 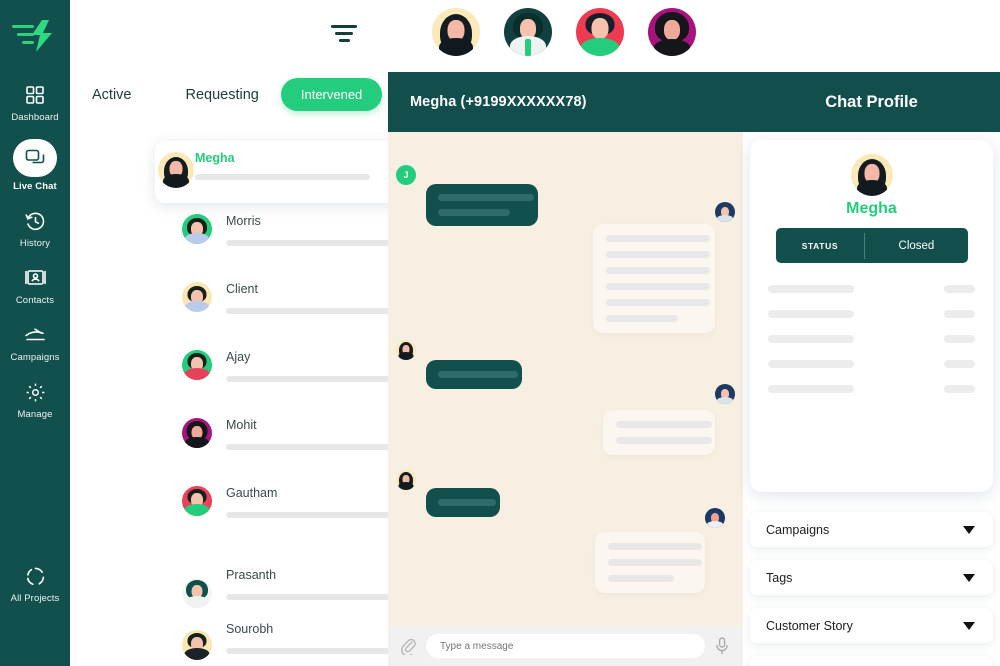 I want to click on selected-contact-name: Megha, so click(x=215, y=158).